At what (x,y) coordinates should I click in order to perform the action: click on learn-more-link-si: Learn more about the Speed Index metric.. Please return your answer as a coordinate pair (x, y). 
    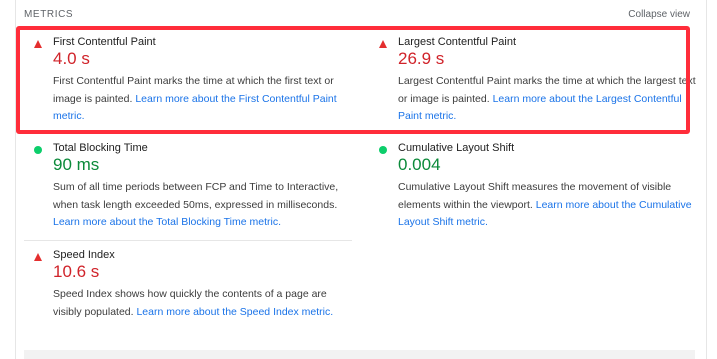
    Looking at the image, I should click on (234, 312).